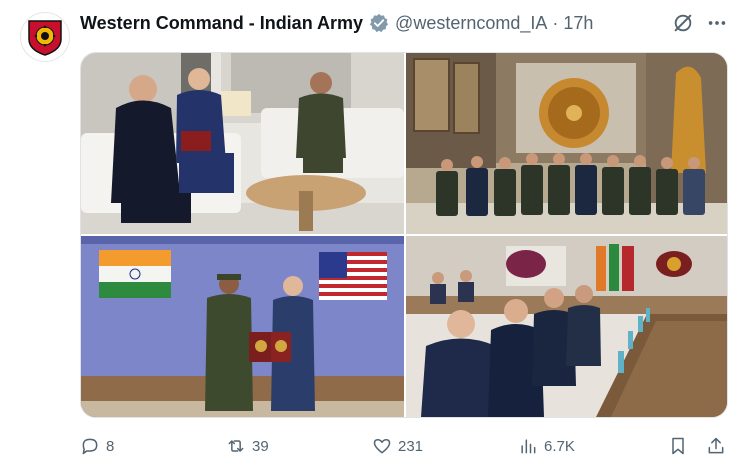 The height and width of the screenshot is (470, 750). Describe the element at coordinates (683, 23) in the screenshot. I see `grok-icon` at that location.